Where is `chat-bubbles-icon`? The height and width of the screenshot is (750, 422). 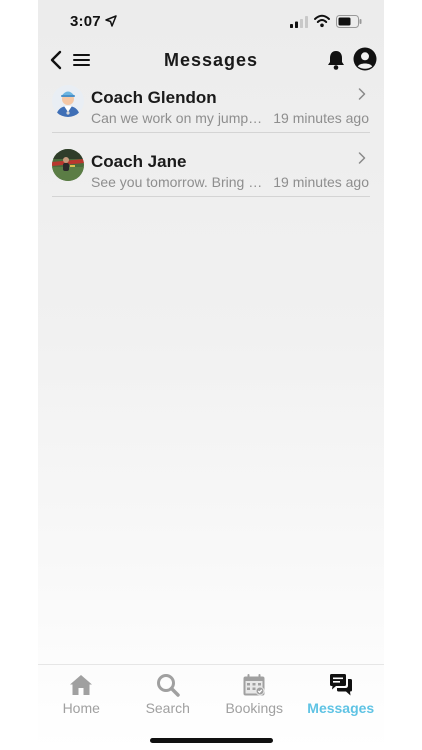
chat-bubbles-icon is located at coordinates (340, 685).